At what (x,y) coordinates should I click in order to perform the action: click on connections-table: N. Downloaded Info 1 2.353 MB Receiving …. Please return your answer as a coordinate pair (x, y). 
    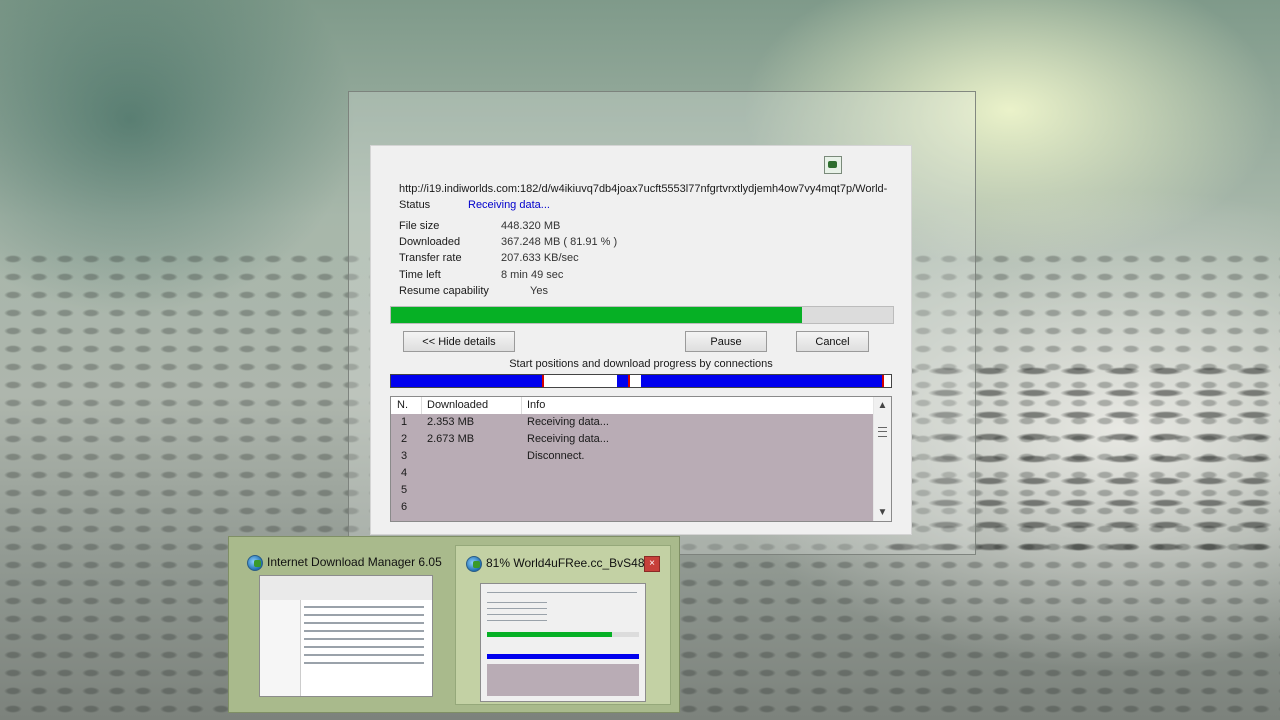
    Looking at the image, I should click on (641, 459).